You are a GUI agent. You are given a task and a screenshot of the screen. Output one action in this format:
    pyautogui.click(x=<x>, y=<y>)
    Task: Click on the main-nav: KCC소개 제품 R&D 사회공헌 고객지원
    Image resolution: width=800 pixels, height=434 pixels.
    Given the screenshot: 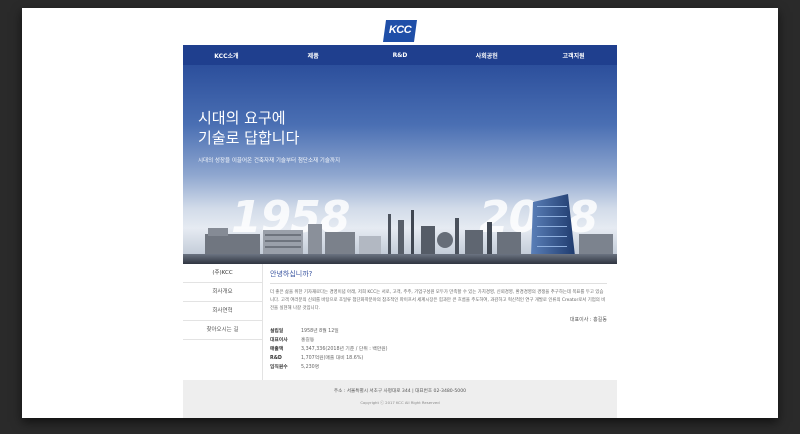 What is the action you would take?
    pyautogui.click(x=400, y=55)
    